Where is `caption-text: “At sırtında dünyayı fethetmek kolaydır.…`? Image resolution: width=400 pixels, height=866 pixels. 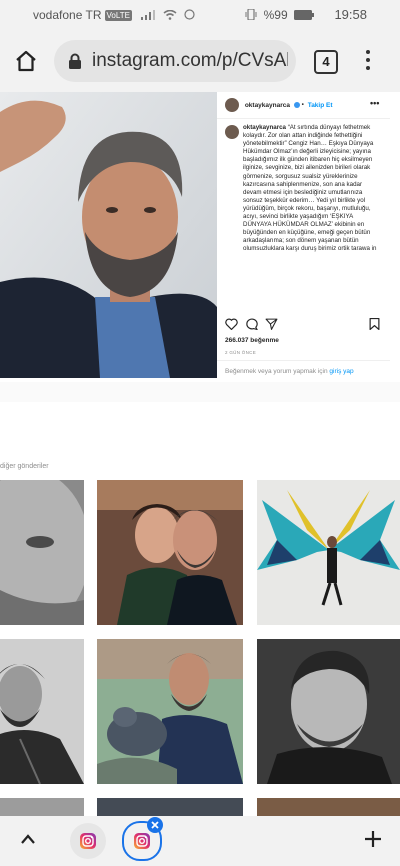
caption-text: “At sırtında dünyayı fethetmek kolaydır.… is located at coordinates (310, 188).